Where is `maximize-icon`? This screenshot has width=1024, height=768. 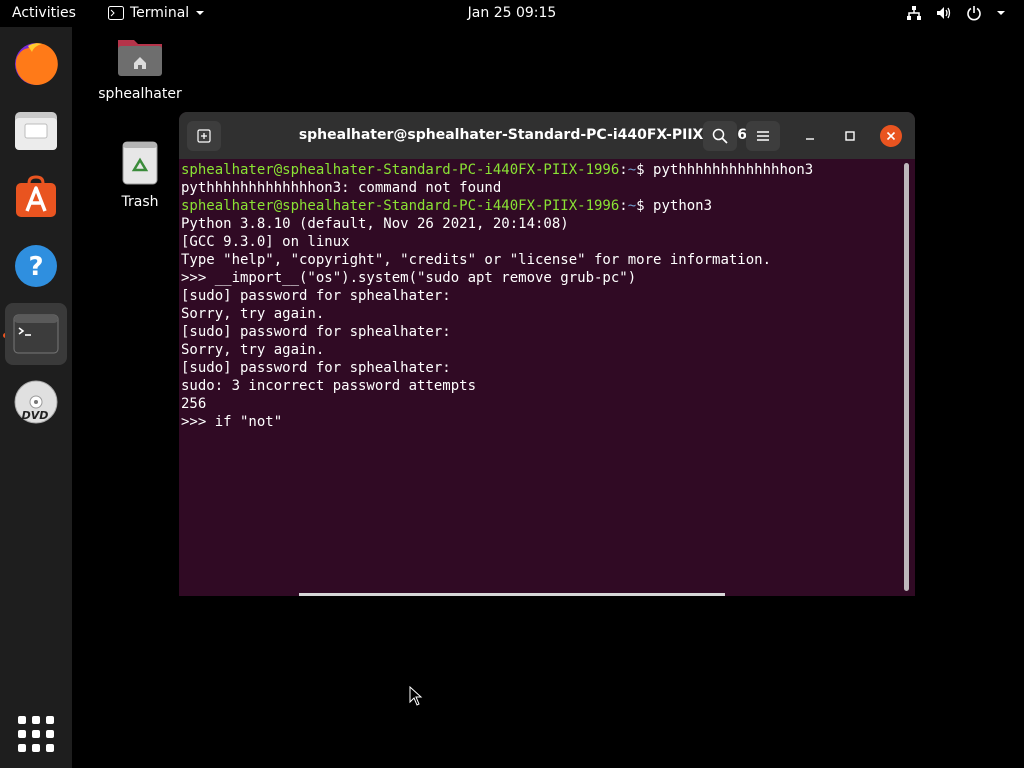 maximize-icon is located at coordinates (850, 136).